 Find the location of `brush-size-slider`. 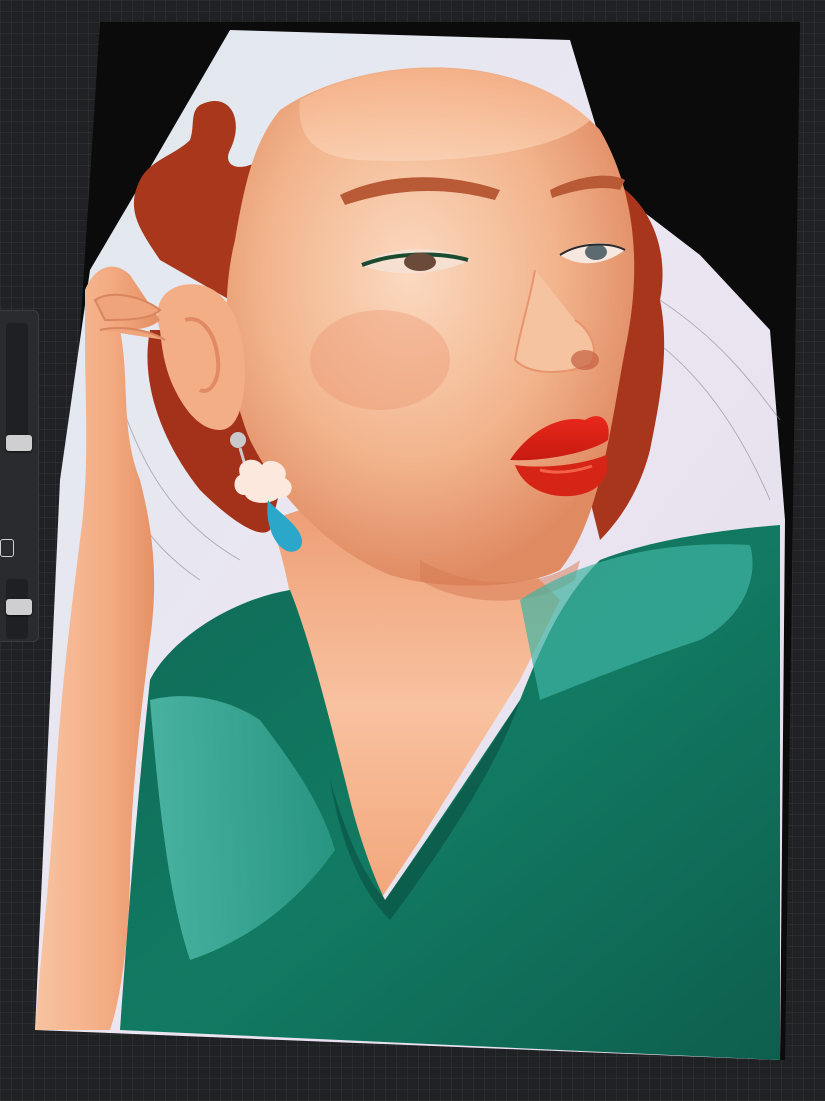

brush-size-slider is located at coordinates (19, 387).